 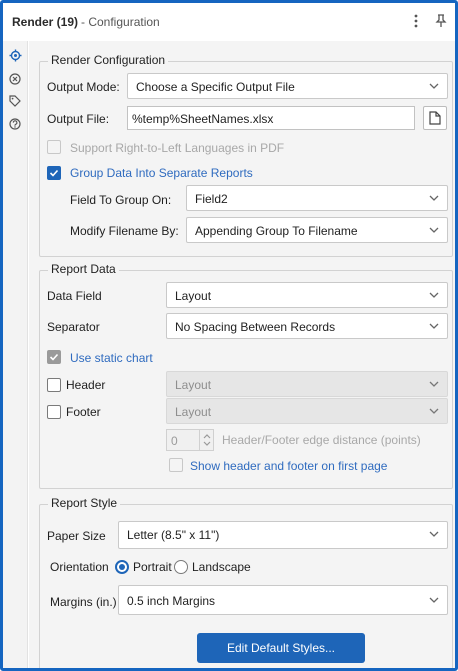 I want to click on help-icon, so click(x=15, y=124).